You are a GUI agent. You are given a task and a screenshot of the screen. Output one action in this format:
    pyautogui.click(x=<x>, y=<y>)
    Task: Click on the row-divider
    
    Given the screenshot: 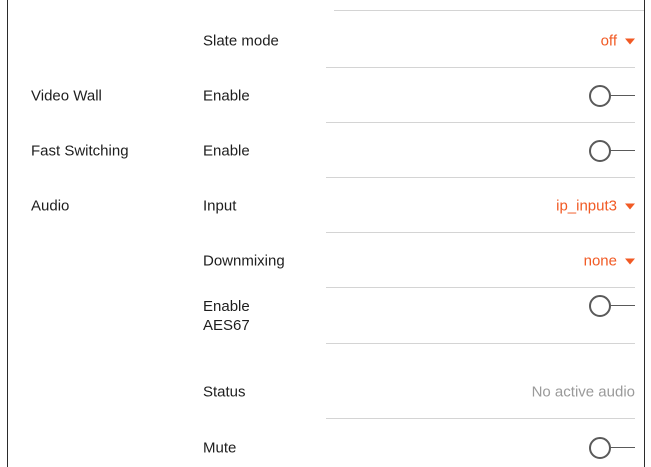 What is the action you would take?
    pyautogui.click(x=480, y=343)
    